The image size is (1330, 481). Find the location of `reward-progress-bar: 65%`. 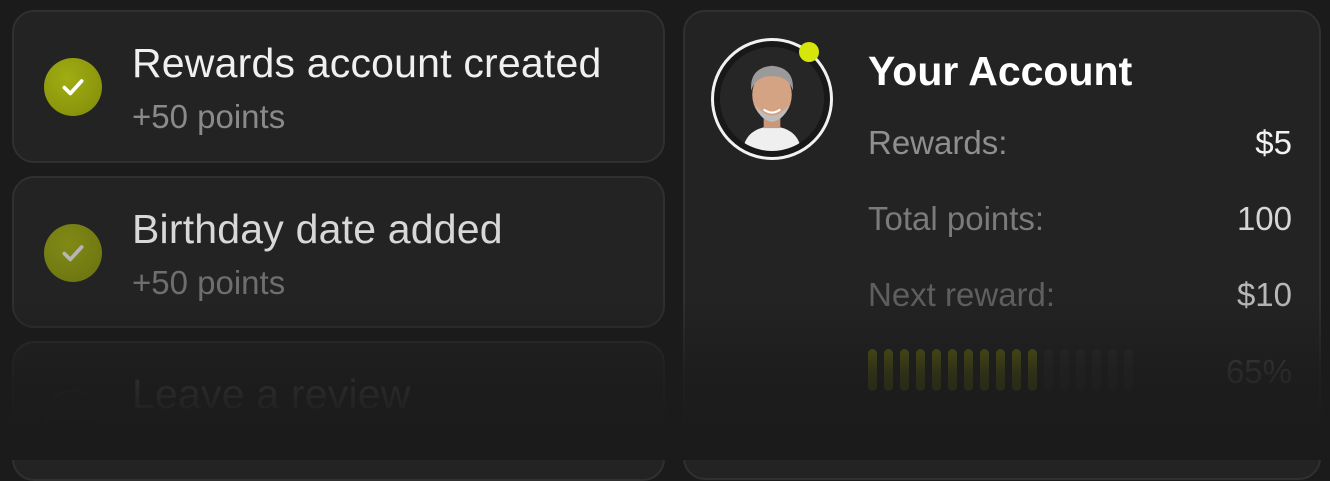

reward-progress-bar: 65% is located at coordinates (1080, 370).